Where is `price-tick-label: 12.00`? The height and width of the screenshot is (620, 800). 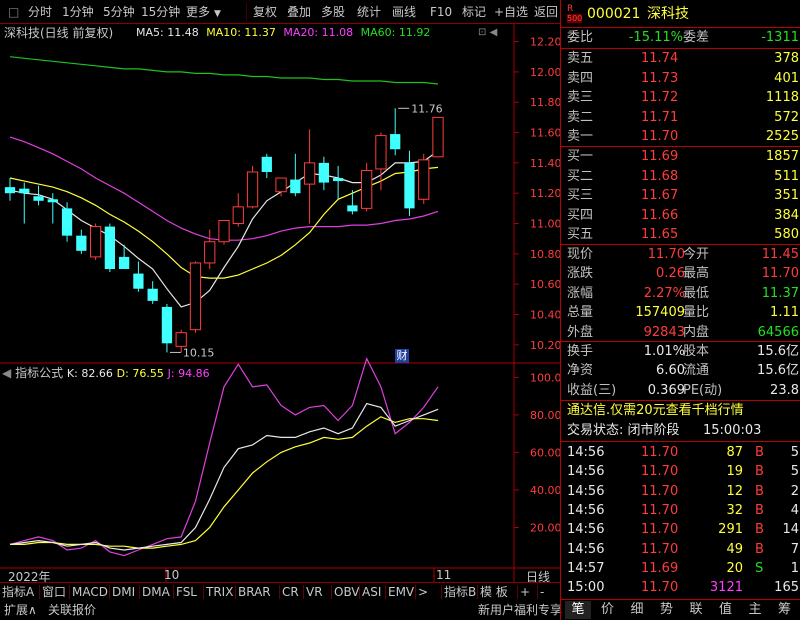
price-tick-label: 12.00 is located at coordinates (545, 72).